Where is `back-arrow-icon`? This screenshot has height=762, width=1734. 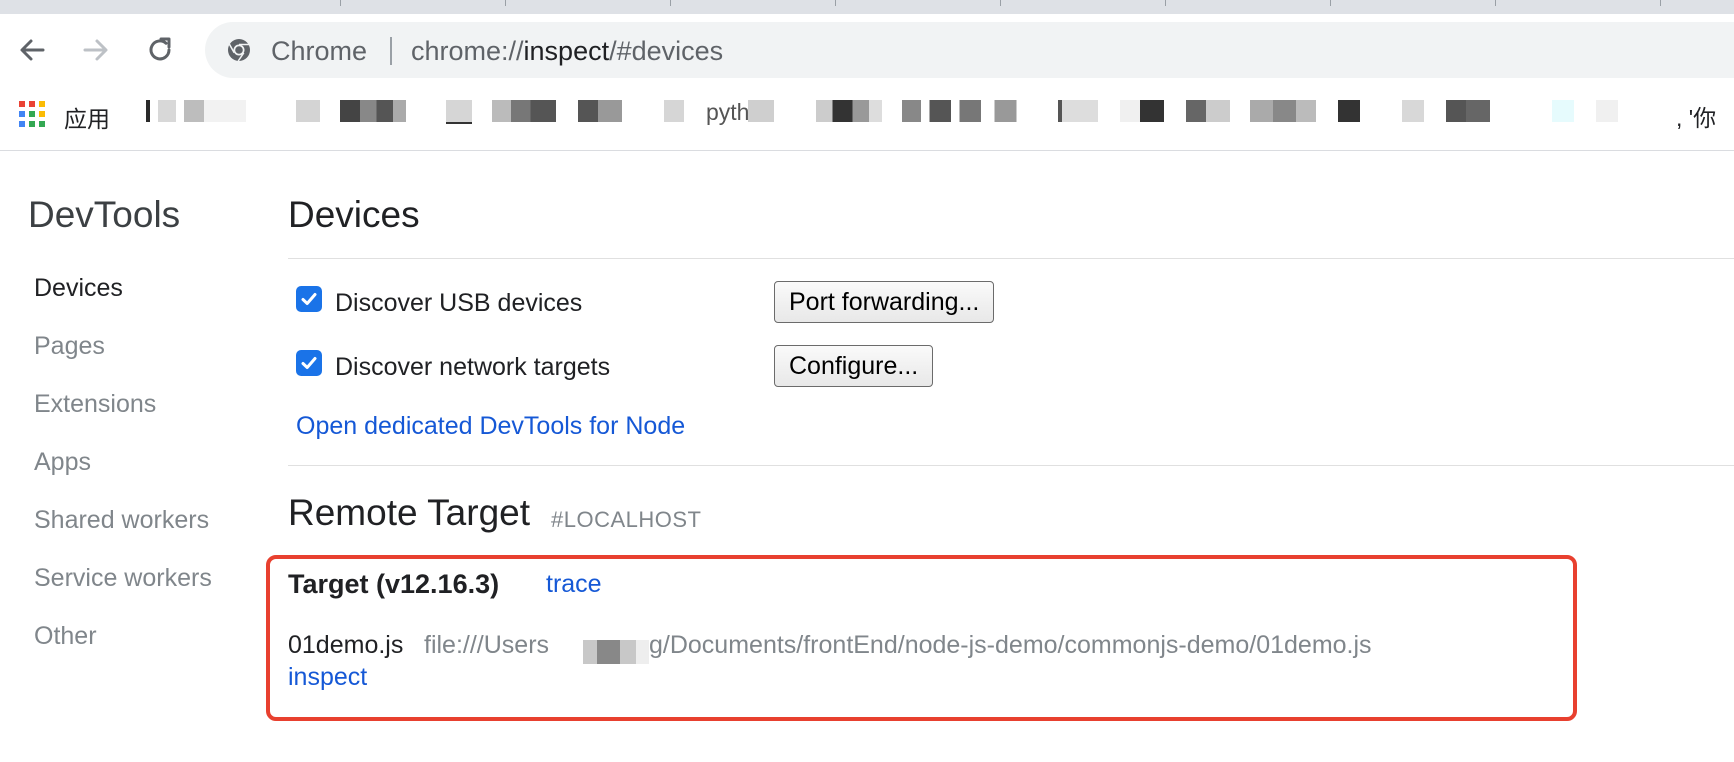
back-arrow-icon is located at coordinates (32, 50).